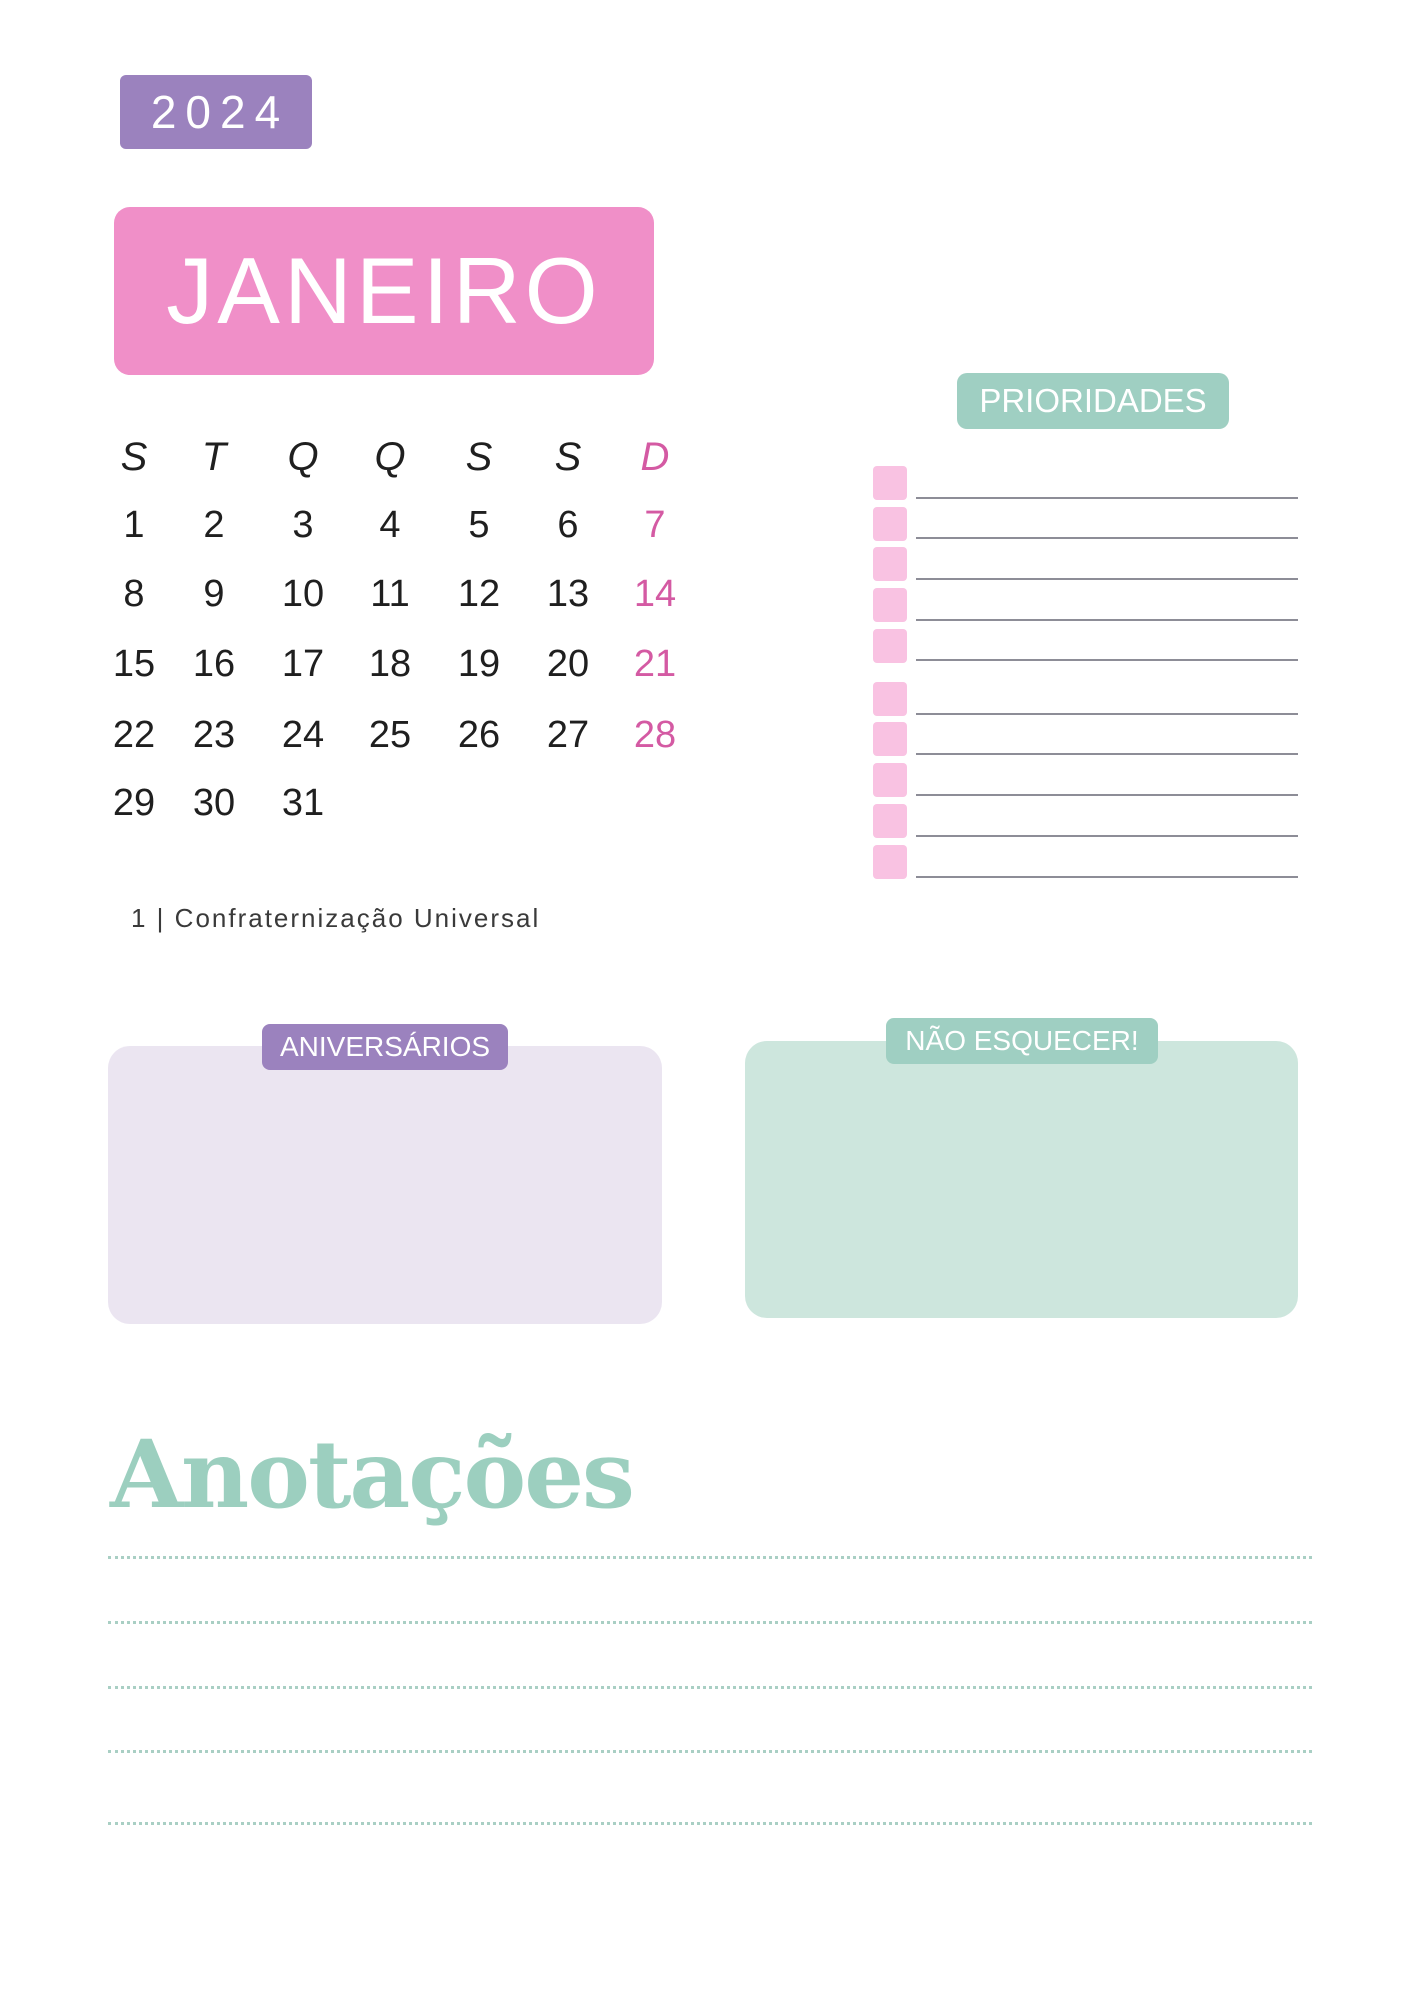 The height and width of the screenshot is (2000, 1414). What do you see at coordinates (134, 525) in the screenshot?
I see `calendar-day: 1` at bounding box center [134, 525].